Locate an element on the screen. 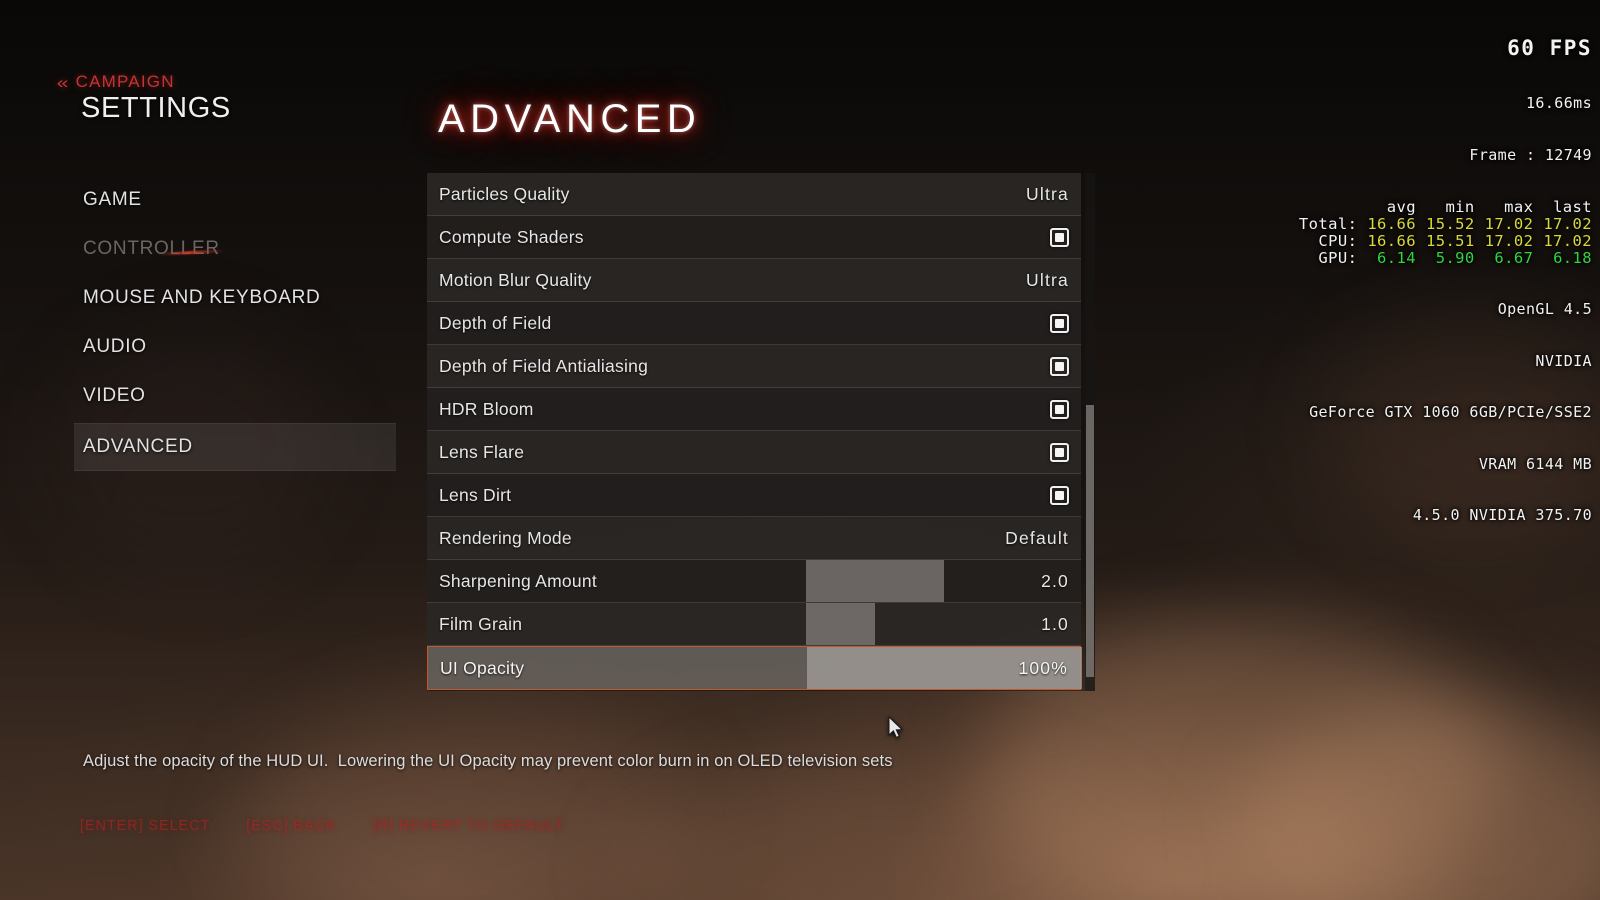 The image size is (1600, 900). setting-row-rendering-mode: Rendering Mode Default is located at coordinates (754, 538).